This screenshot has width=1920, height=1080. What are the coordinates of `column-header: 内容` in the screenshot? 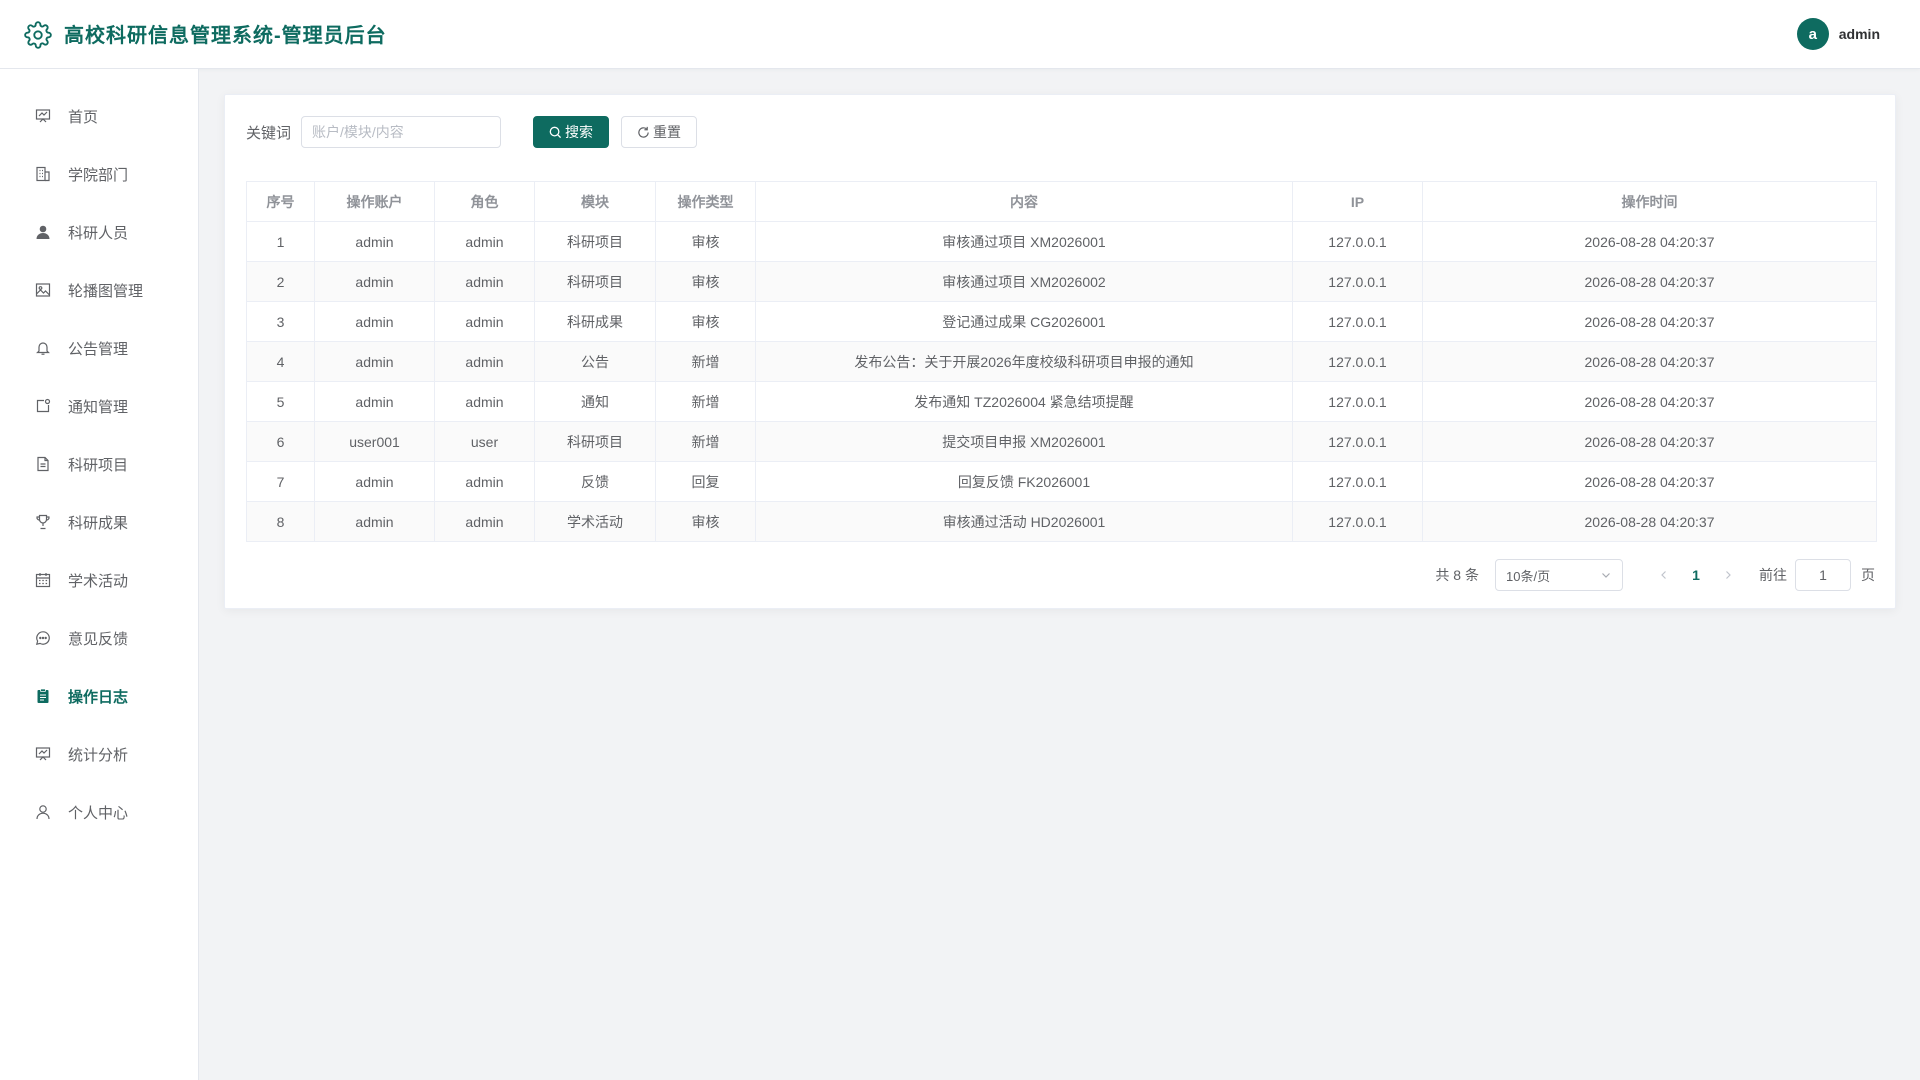 It's located at (1024, 201).